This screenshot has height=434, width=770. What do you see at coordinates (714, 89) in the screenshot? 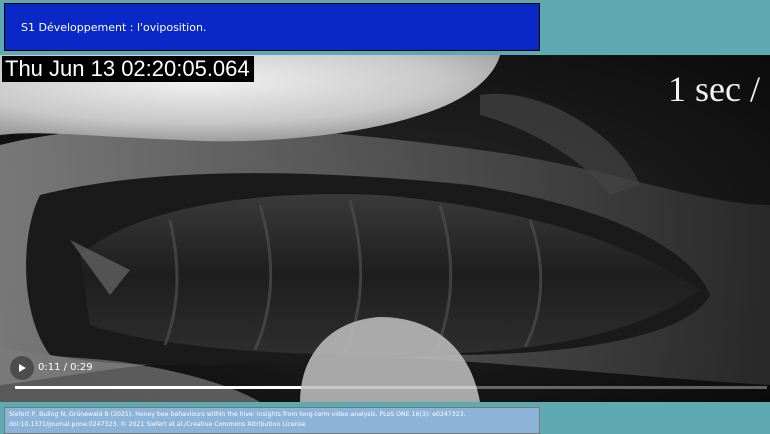
I see `speed-overlay: 1 sec /` at bounding box center [714, 89].